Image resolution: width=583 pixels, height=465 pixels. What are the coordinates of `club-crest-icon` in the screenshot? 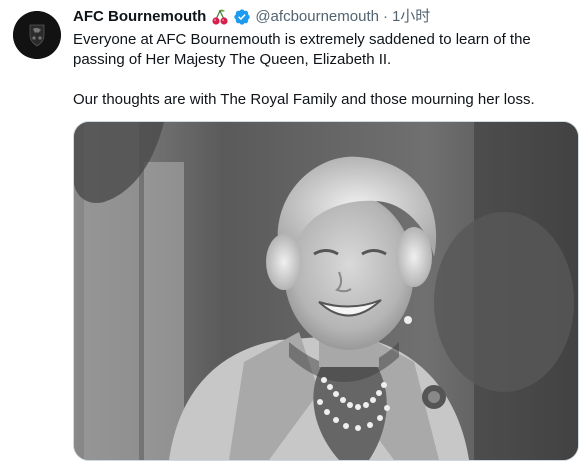 It's located at (37, 35).